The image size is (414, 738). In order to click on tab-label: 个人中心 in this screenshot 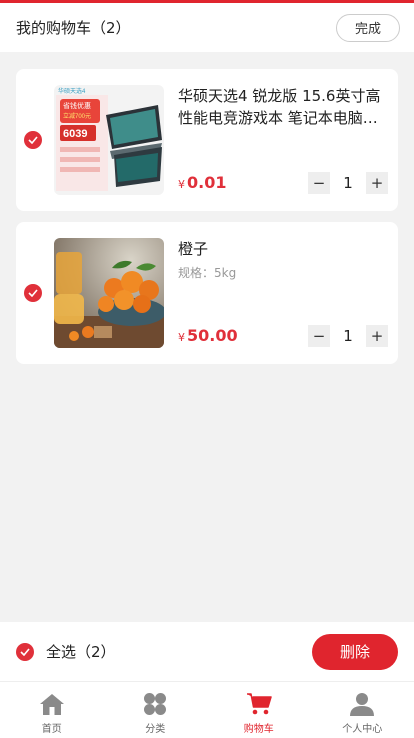, I will do `click(362, 729)`.